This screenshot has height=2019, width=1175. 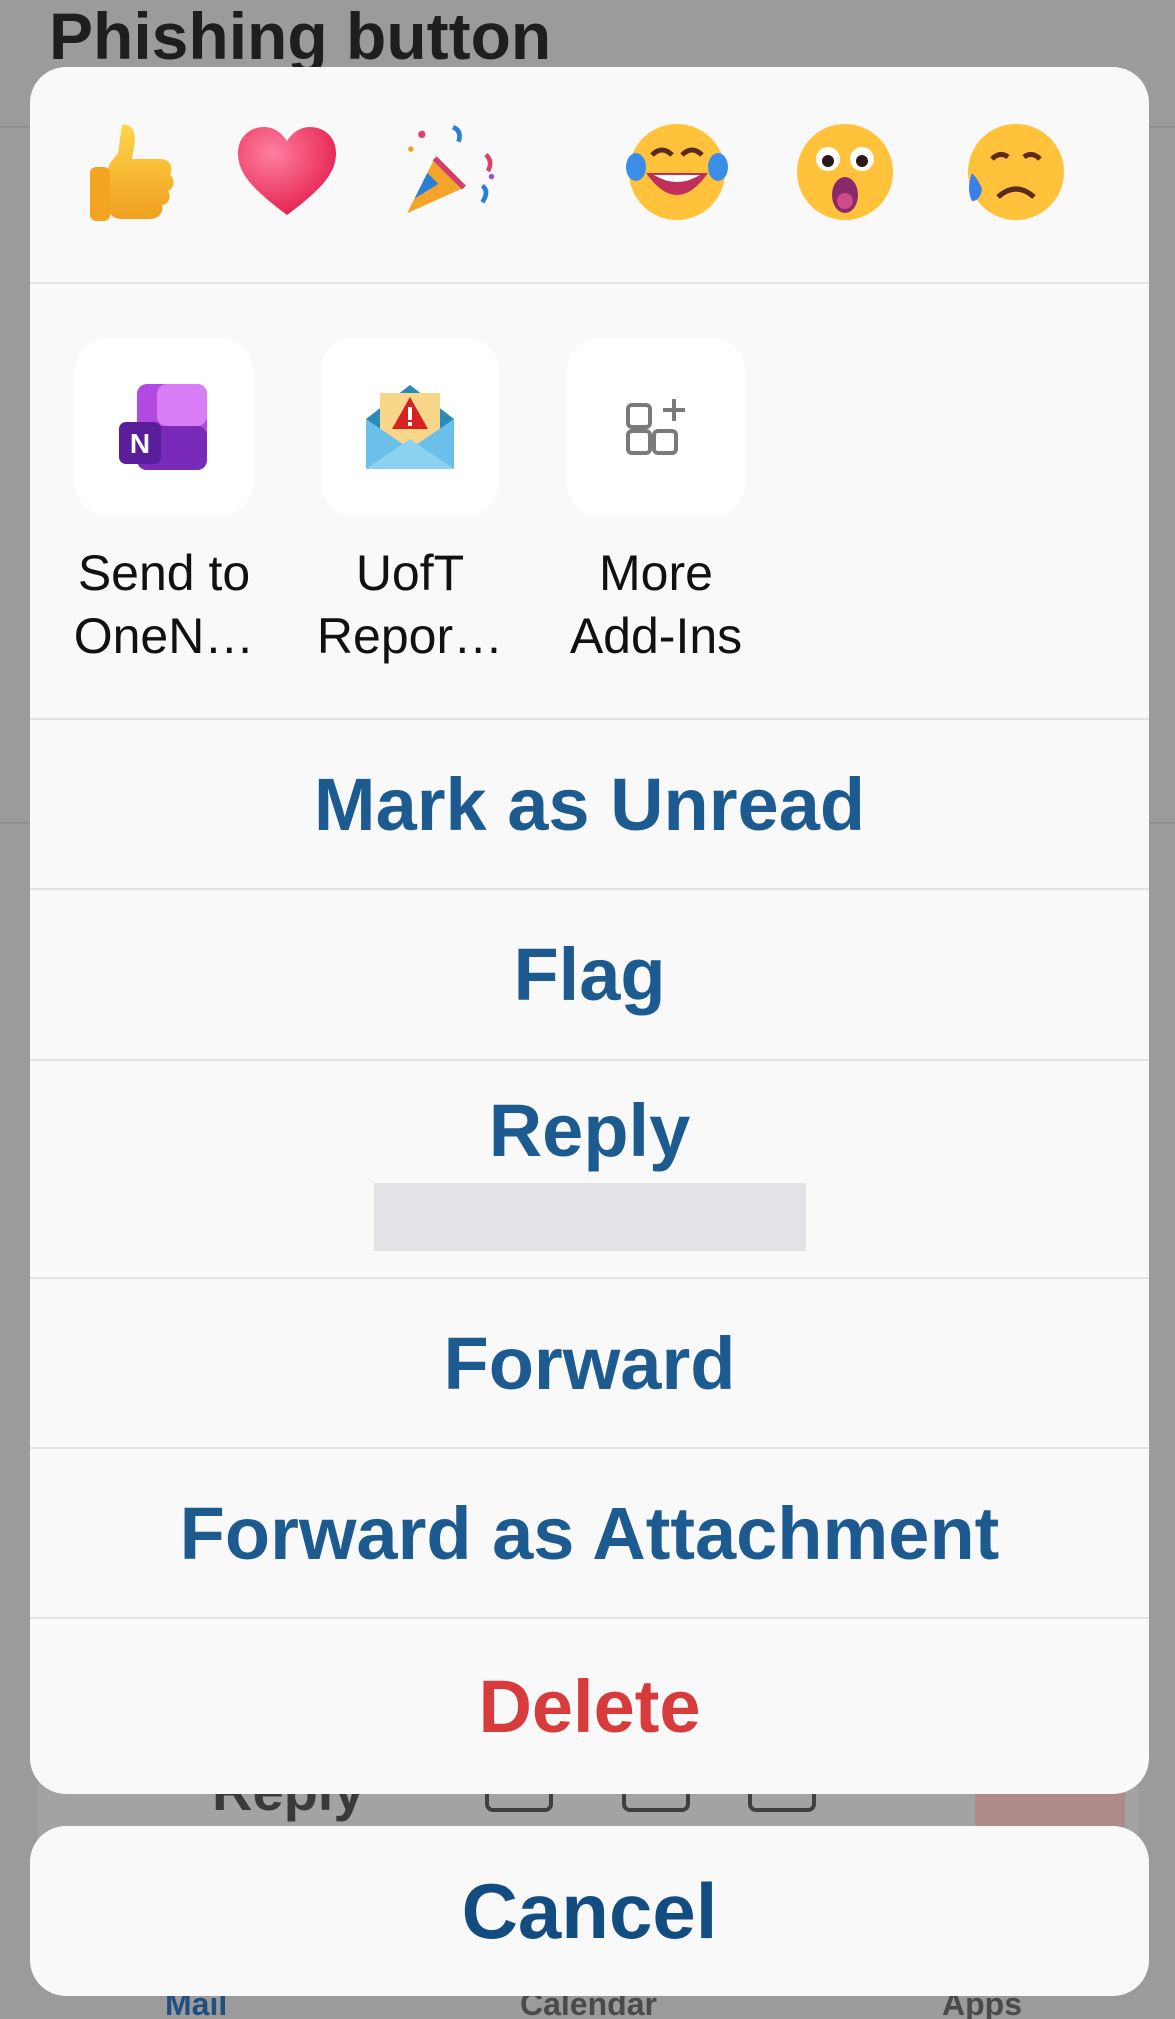 I want to click on add-apps-icon, so click(x=655, y=427).